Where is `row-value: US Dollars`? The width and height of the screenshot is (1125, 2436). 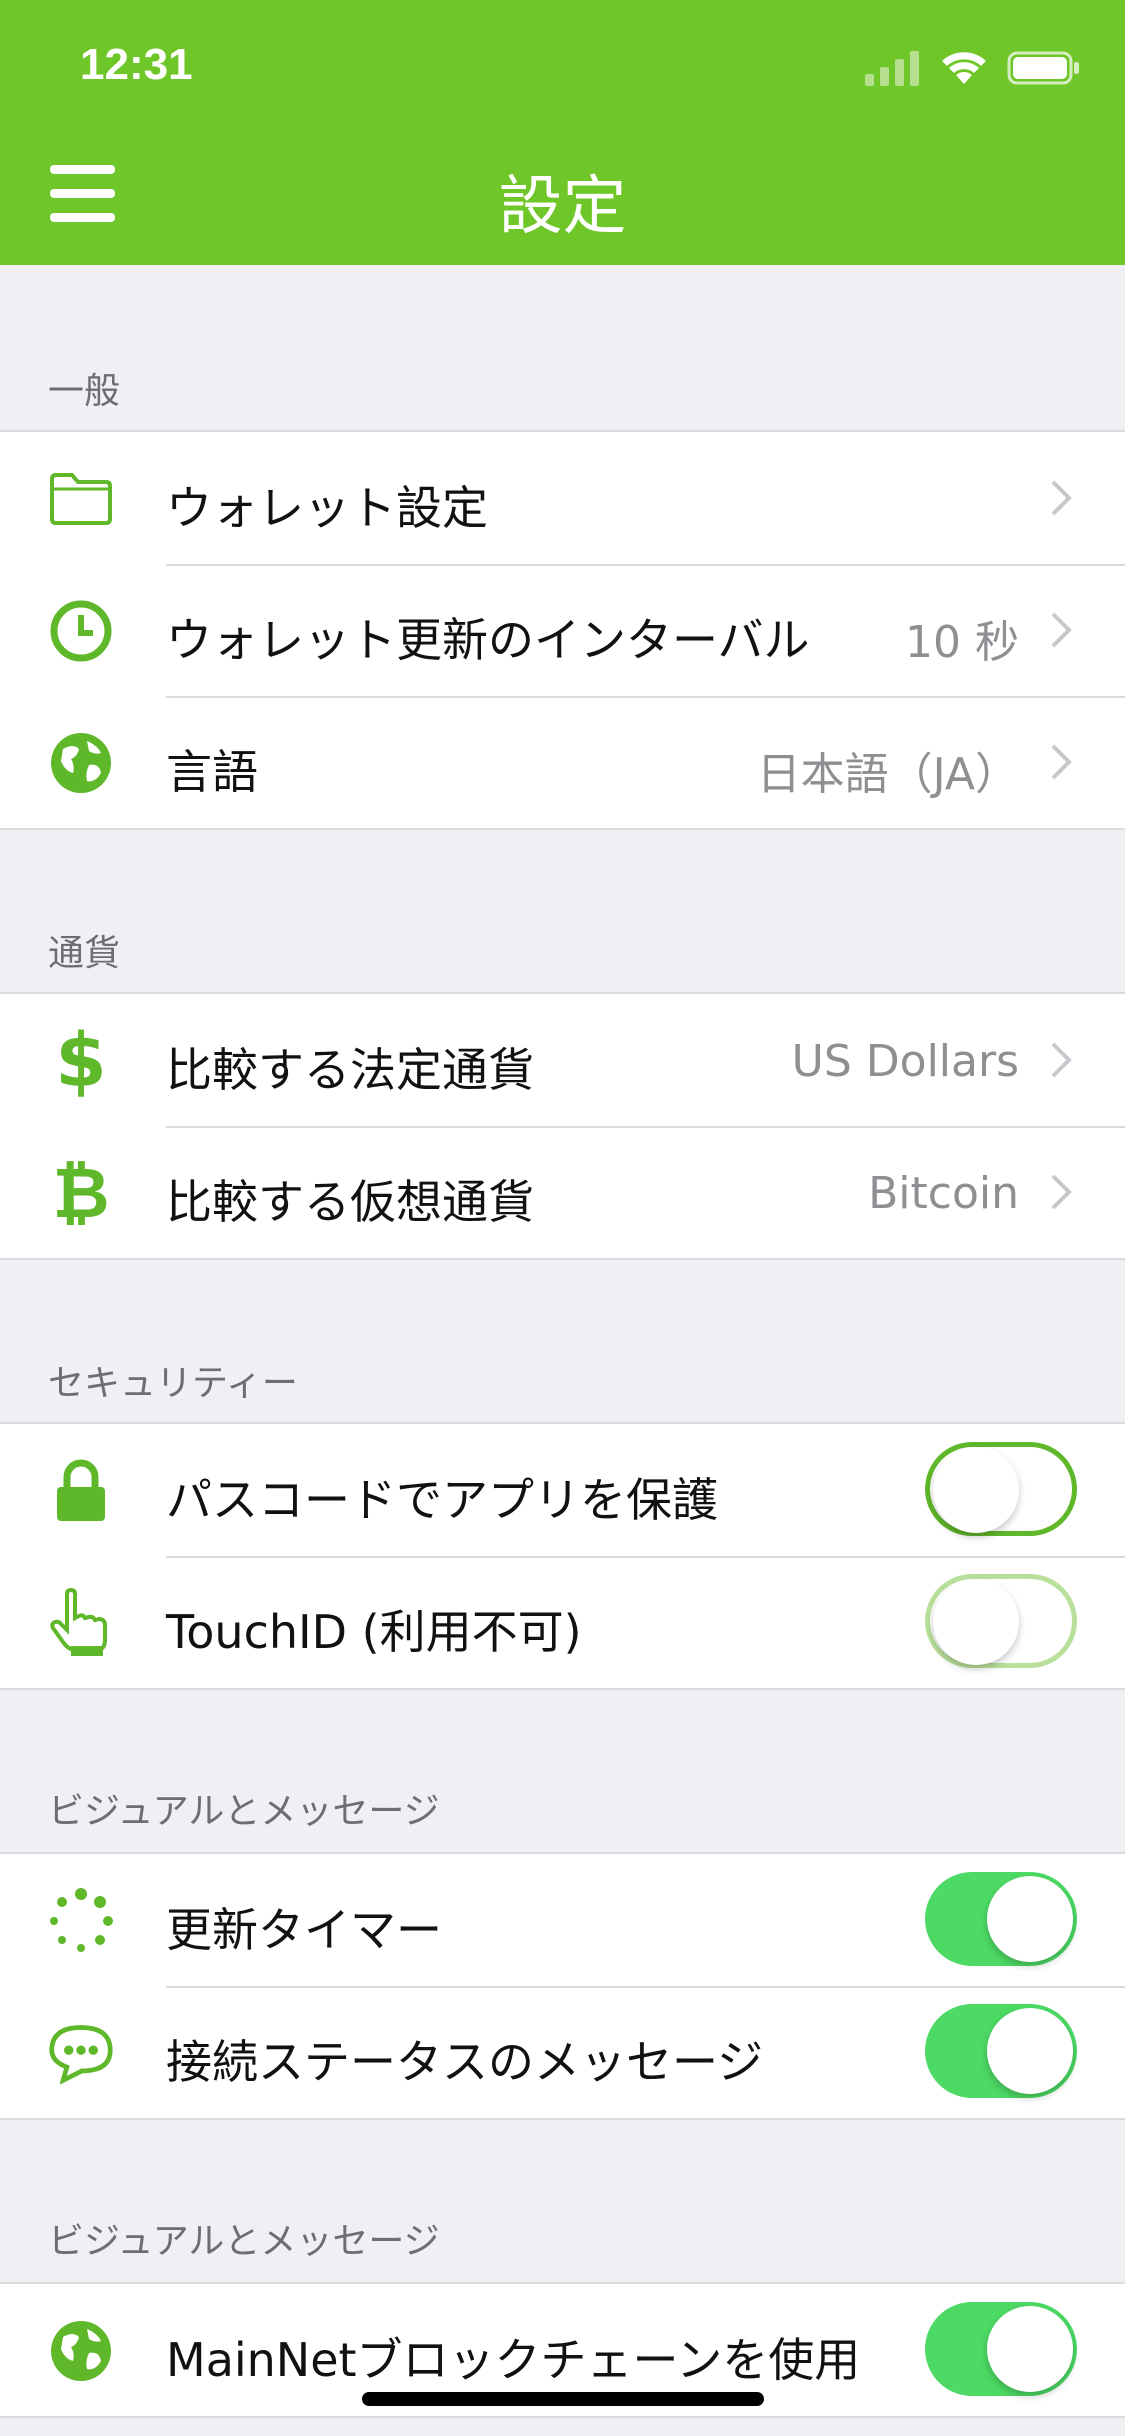
row-value: US Dollars is located at coordinates (905, 1061).